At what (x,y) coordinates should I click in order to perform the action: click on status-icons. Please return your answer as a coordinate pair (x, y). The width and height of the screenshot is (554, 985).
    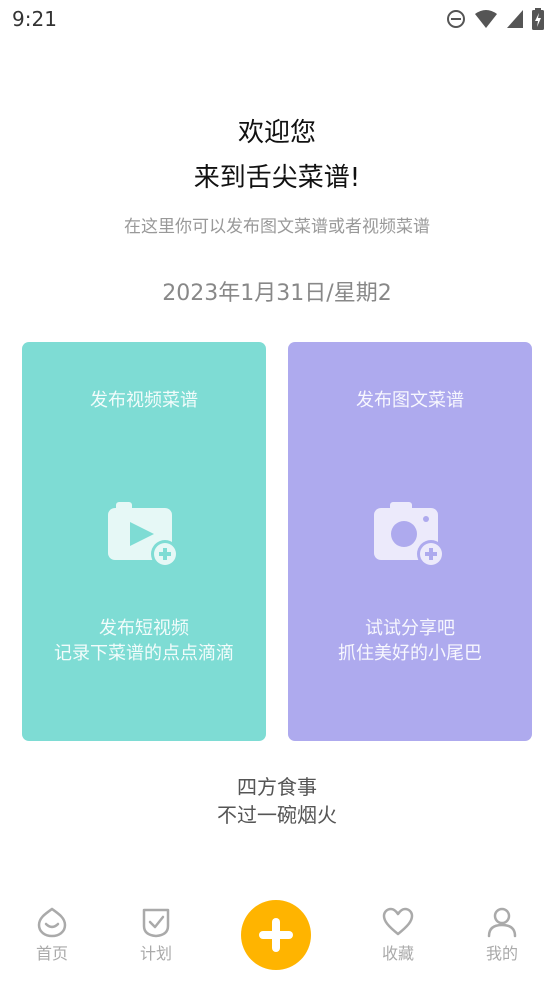
    Looking at the image, I should click on (495, 19).